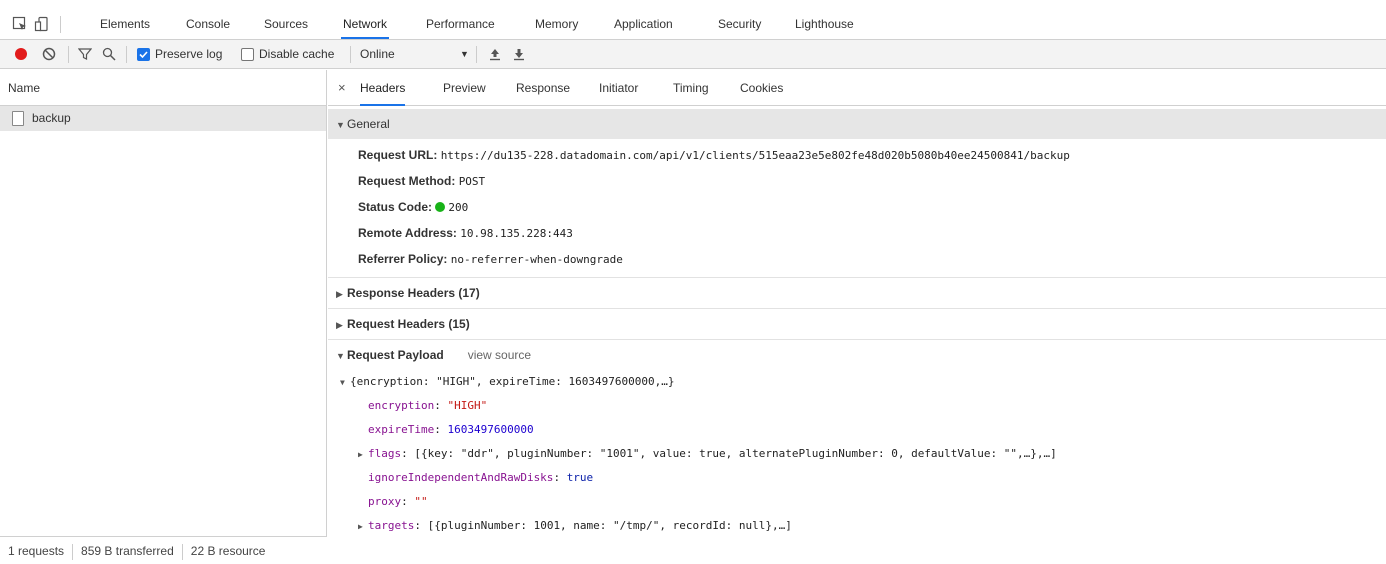 This screenshot has height=564, width=1386. What do you see at coordinates (618, 88) in the screenshot?
I see `tab-initiator: Initiator` at bounding box center [618, 88].